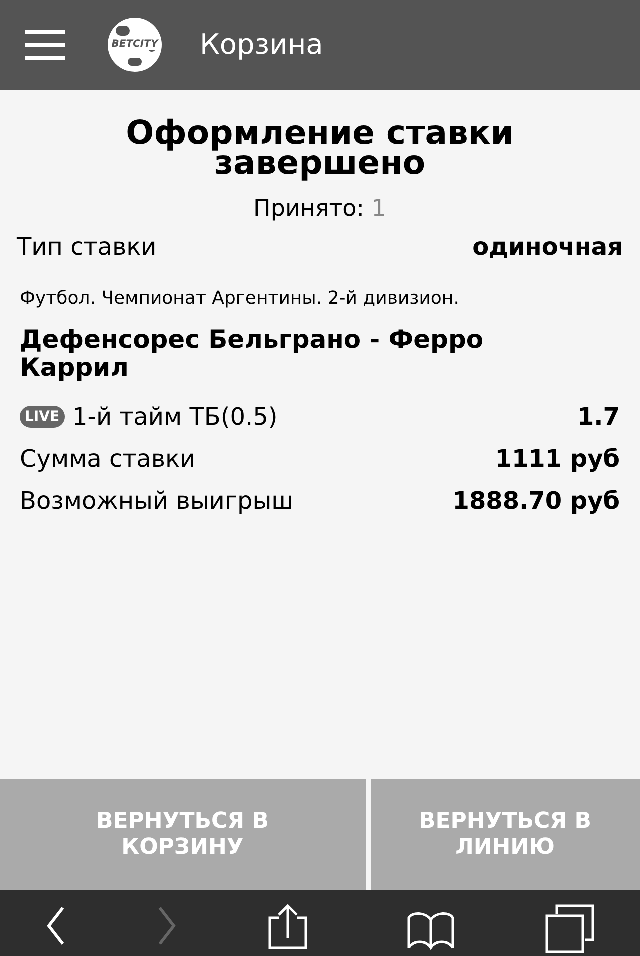  What do you see at coordinates (183, 834) in the screenshot?
I see `return-button: ВЕРНУТЬСЯ В КОРЗИНУ` at bounding box center [183, 834].